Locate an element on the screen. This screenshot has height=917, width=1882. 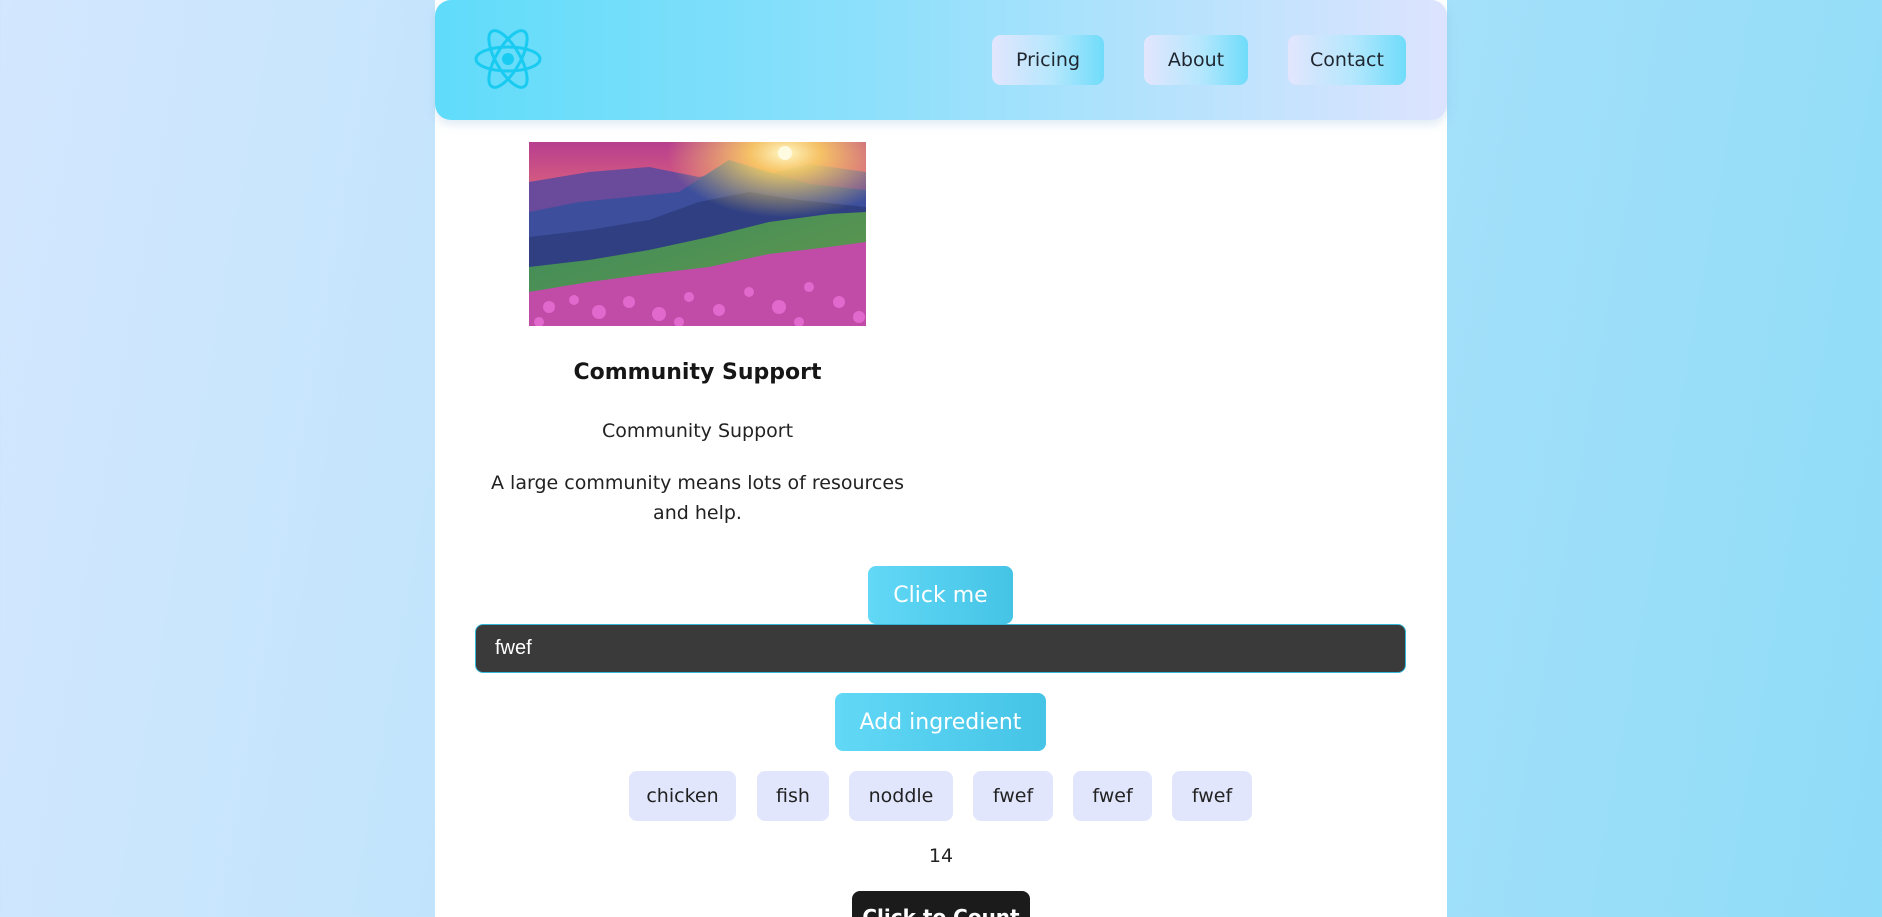
mountain-sunset-photo-icon is located at coordinates (697, 234).